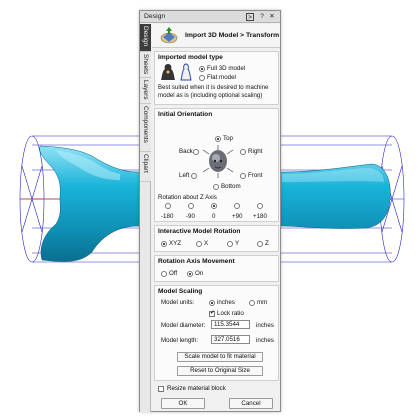 The width and height of the screenshot is (420, 420). I want to click on label-rot-plus-90: +90, so click(237, 216).